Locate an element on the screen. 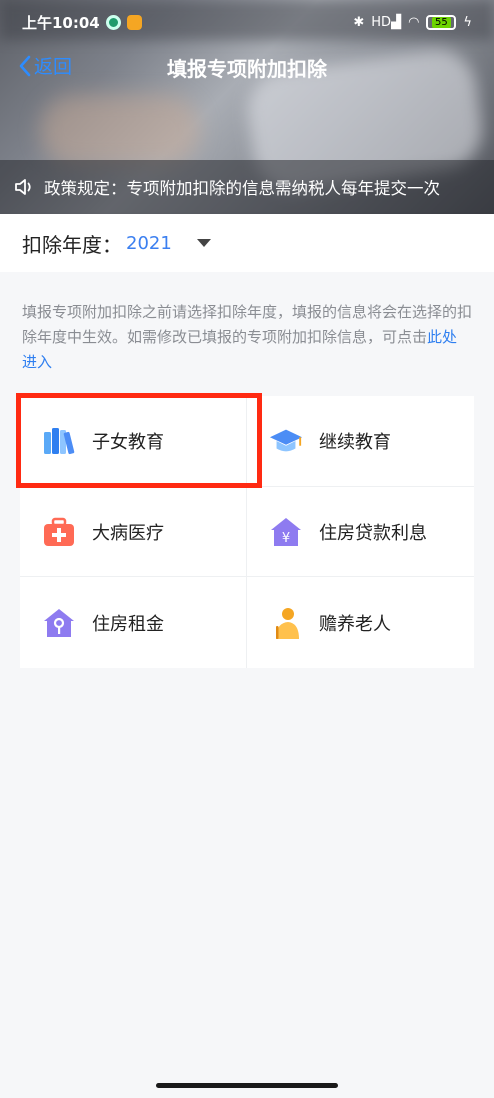  category-label: 大病医疗 is located at coordinates (128, 533).